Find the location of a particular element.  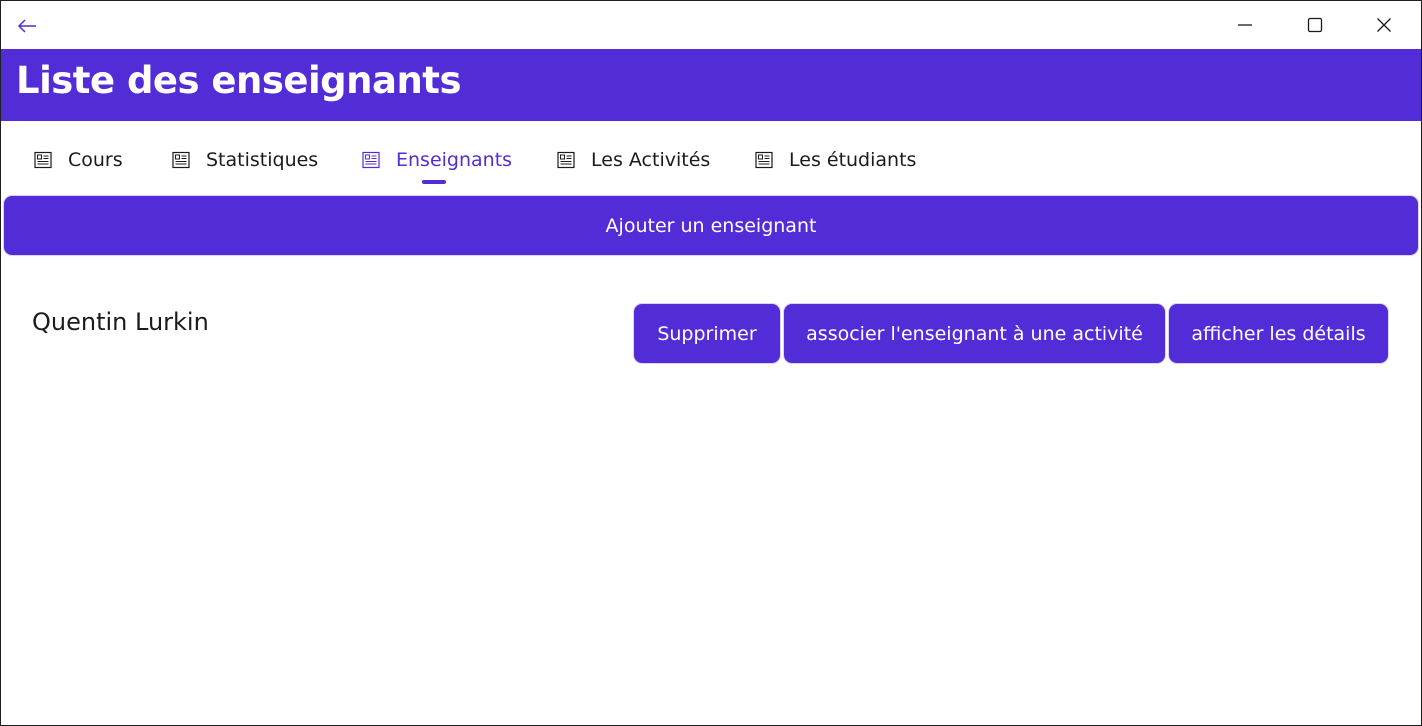

back-button is located at coordinates (27, 26).